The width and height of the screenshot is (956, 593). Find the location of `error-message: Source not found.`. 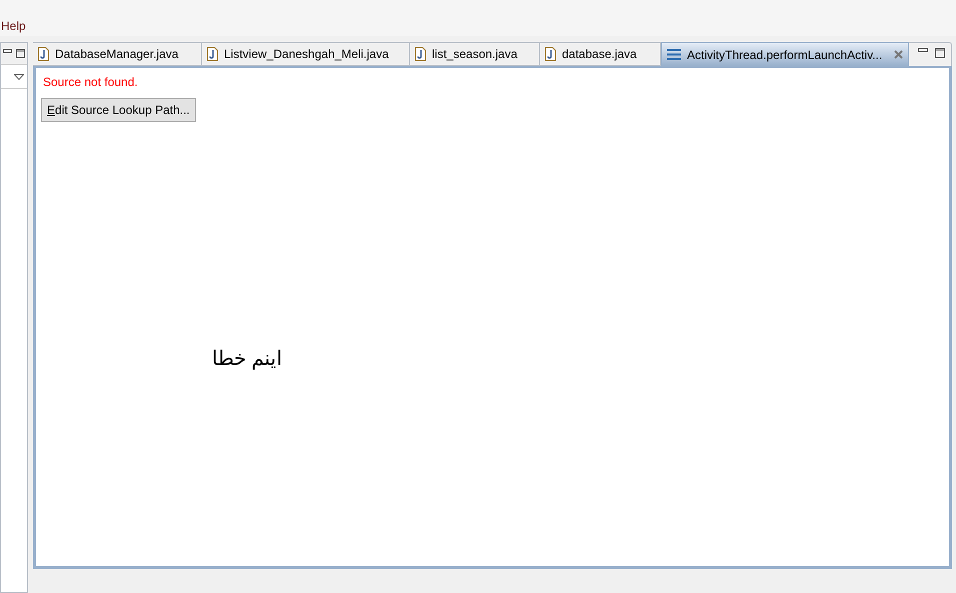

error-message: Source not found. is located at coordinates (90, 82).